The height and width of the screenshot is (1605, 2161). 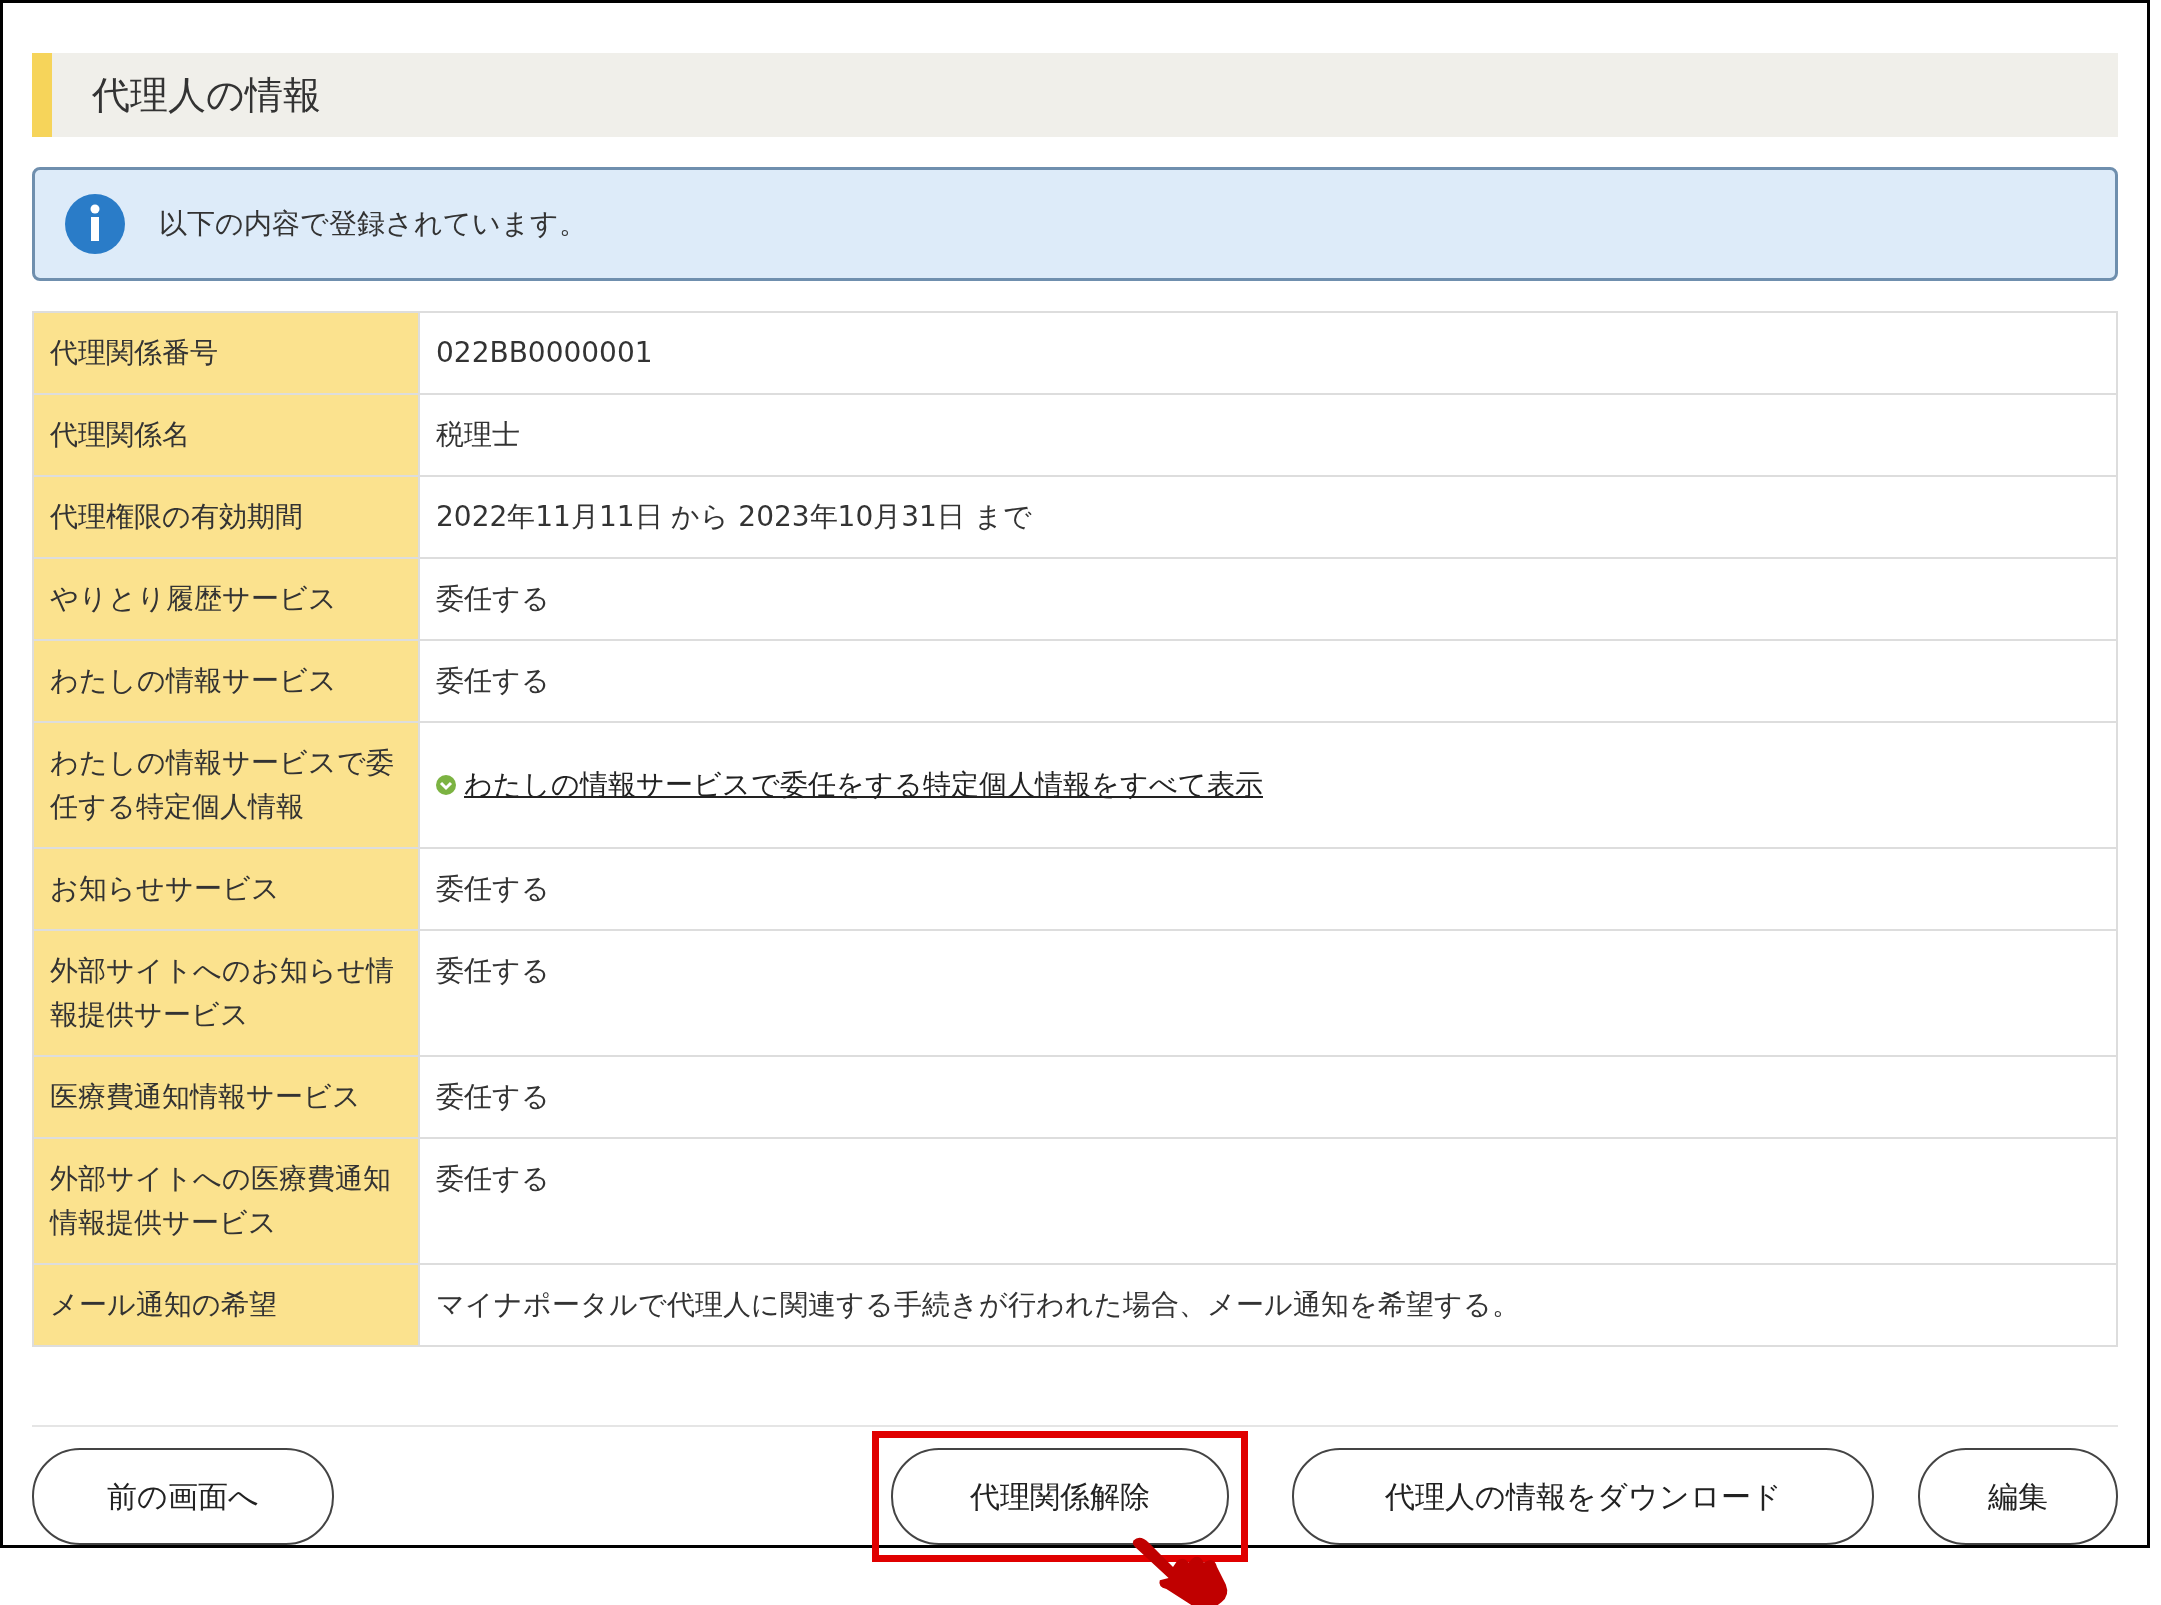 What do you see at coordinates (478, 435) in the screenshot?
I see `field-value: 税理士` at bounding box center [478, 435].